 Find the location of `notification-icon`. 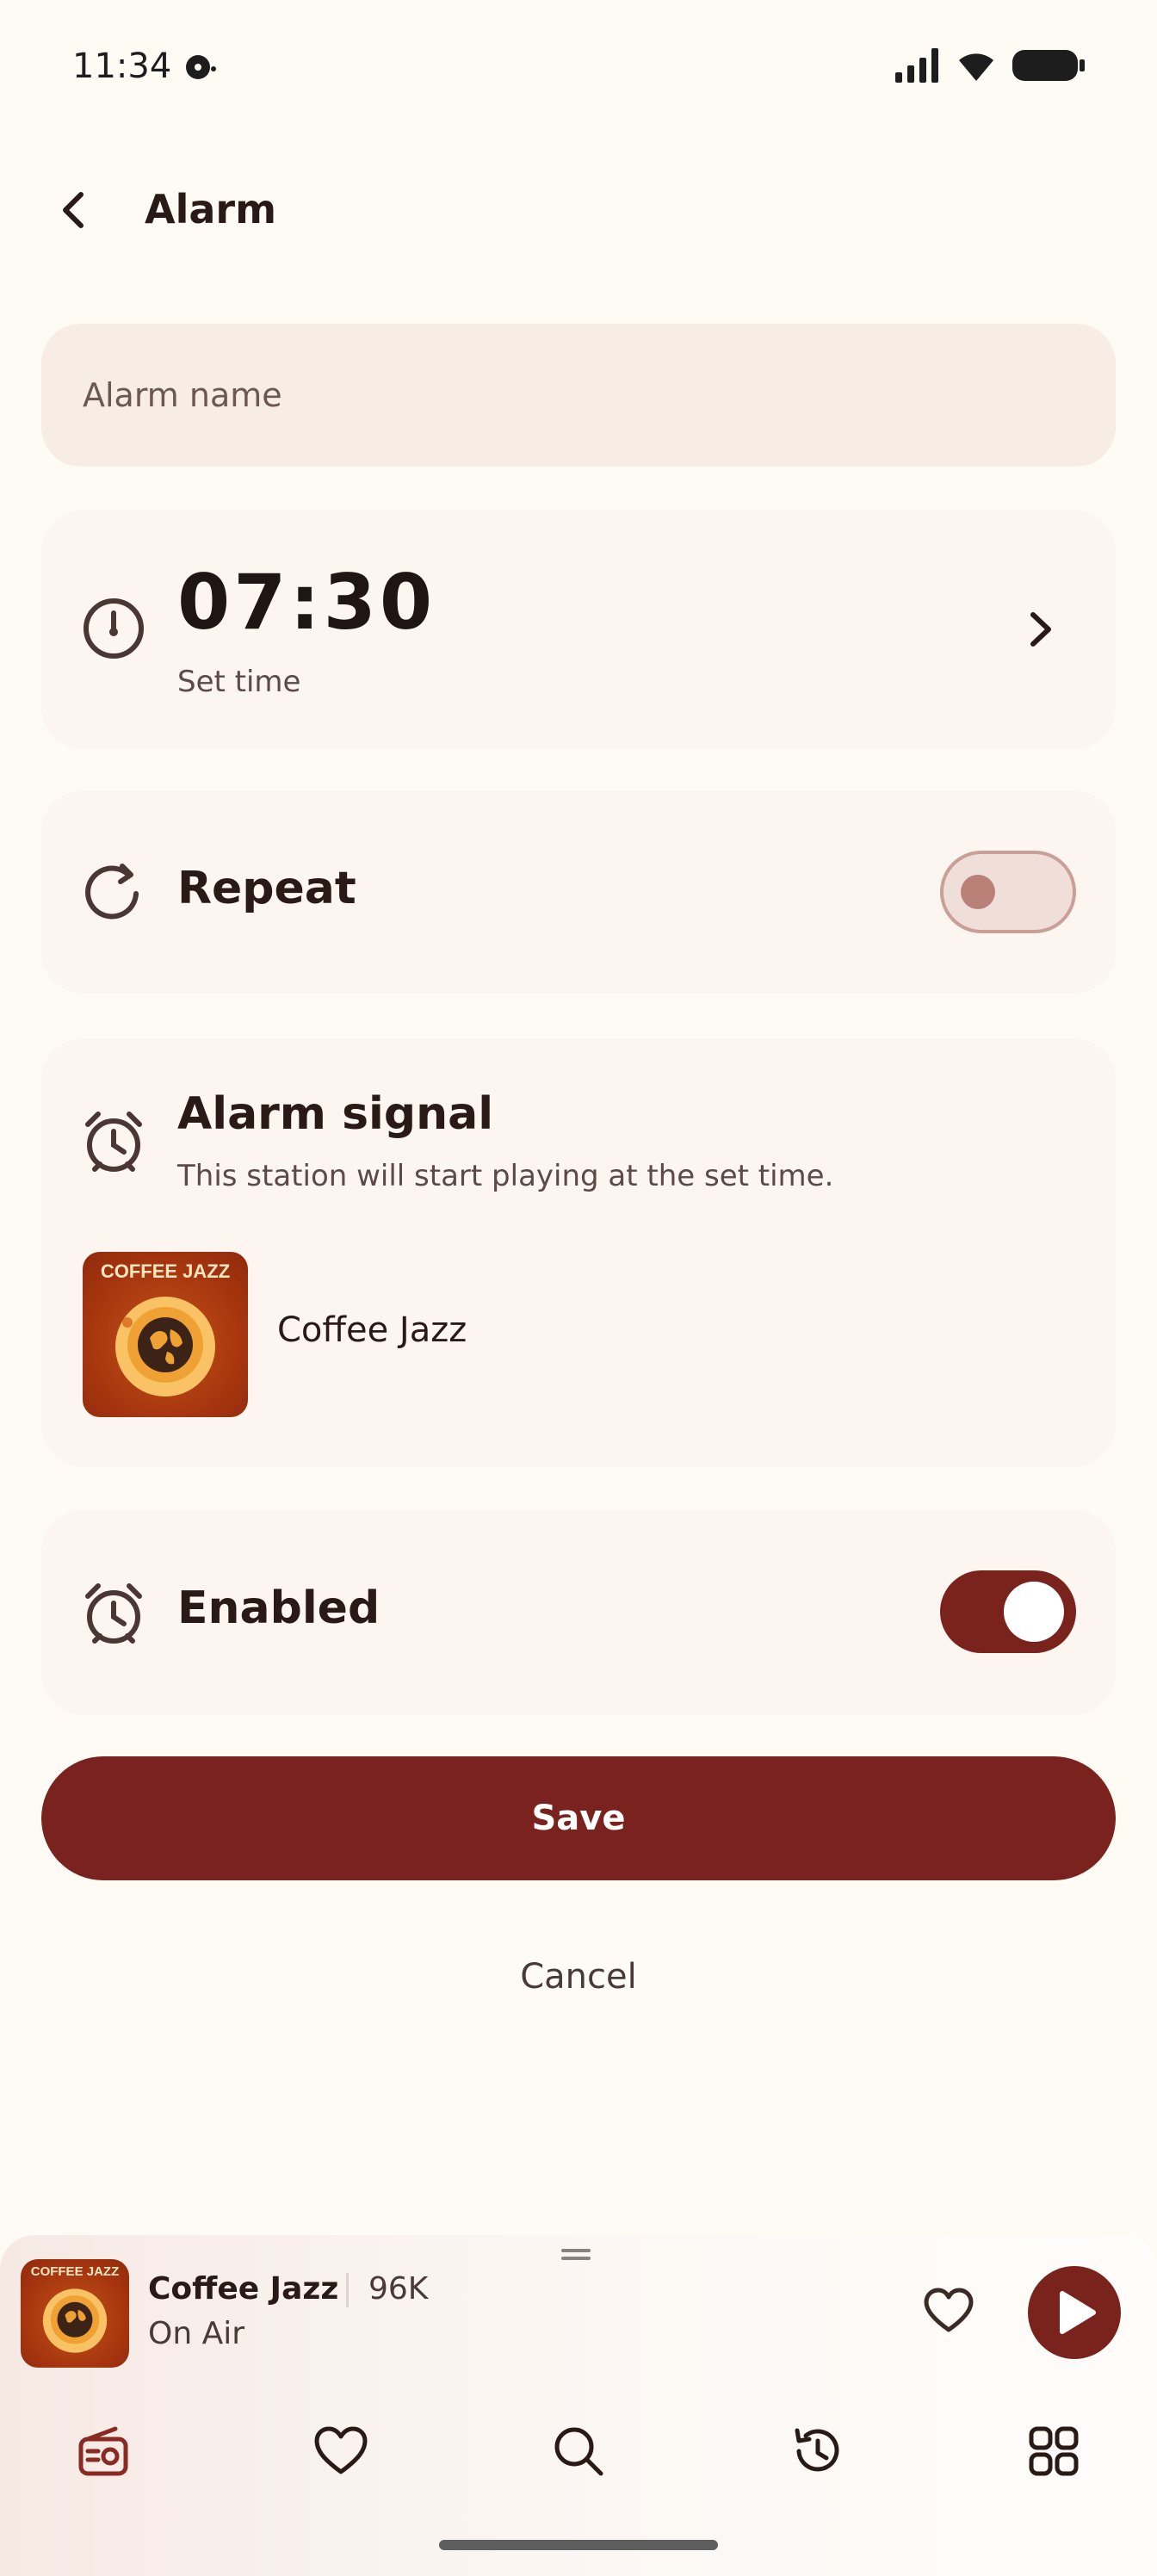

notification-icon is located at coordinates (201, 66).